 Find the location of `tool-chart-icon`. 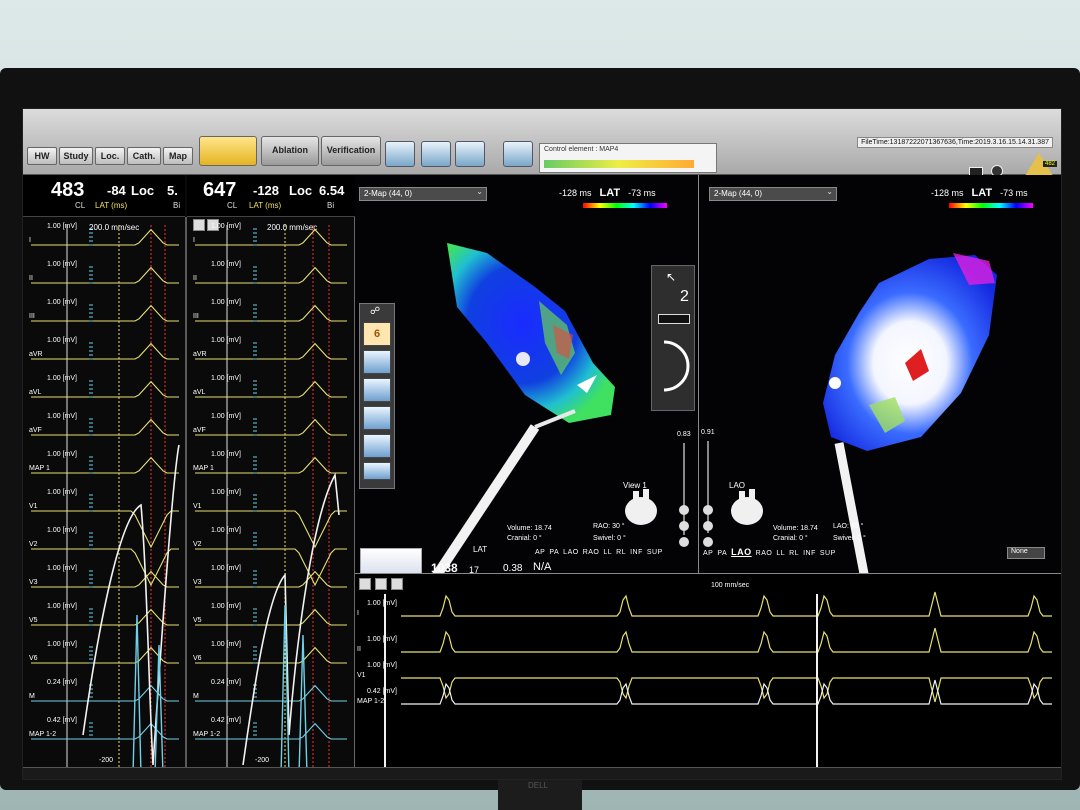

tool-chart-icon is located at coordinates (377, 362).